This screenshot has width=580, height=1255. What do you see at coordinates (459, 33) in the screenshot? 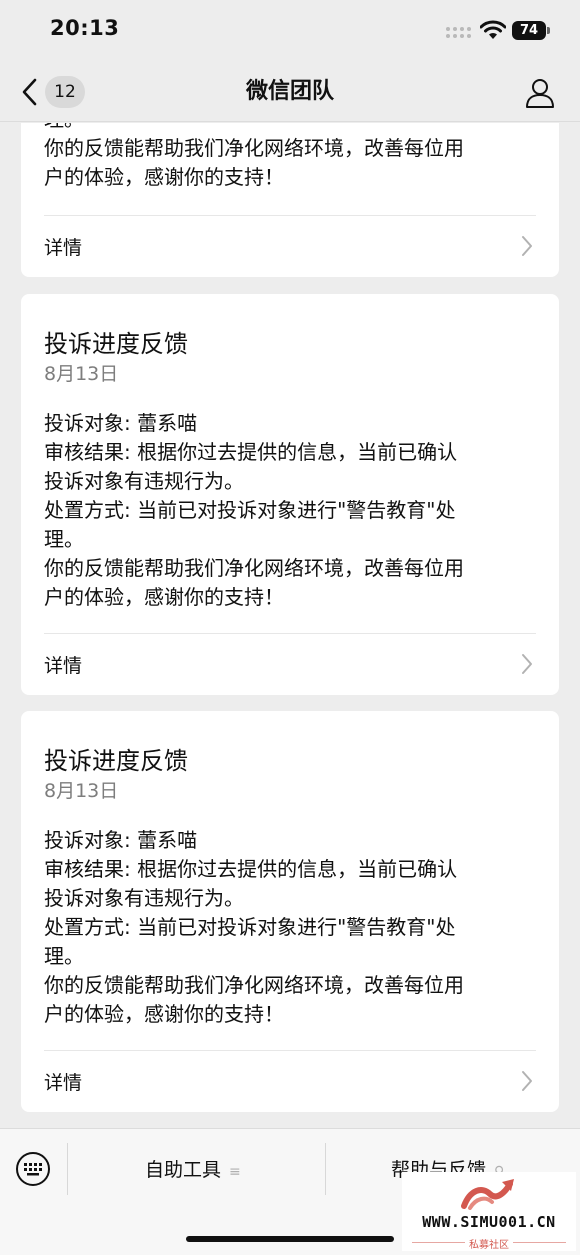
I see `cellular-signal-icon` at bounding box center [459, 33].